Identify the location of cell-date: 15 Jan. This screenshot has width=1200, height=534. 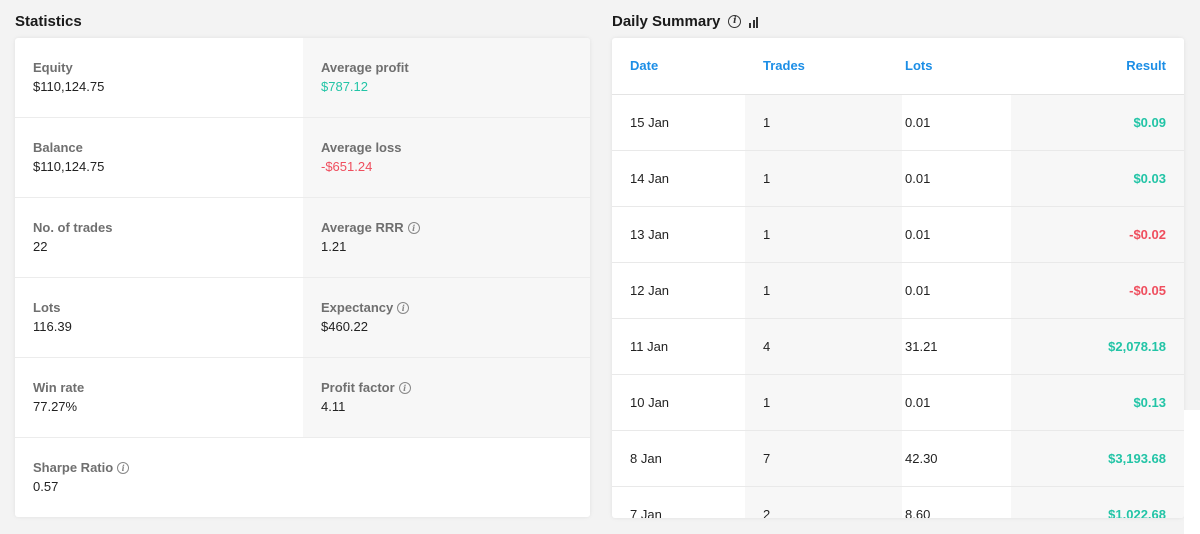
(678, 122).